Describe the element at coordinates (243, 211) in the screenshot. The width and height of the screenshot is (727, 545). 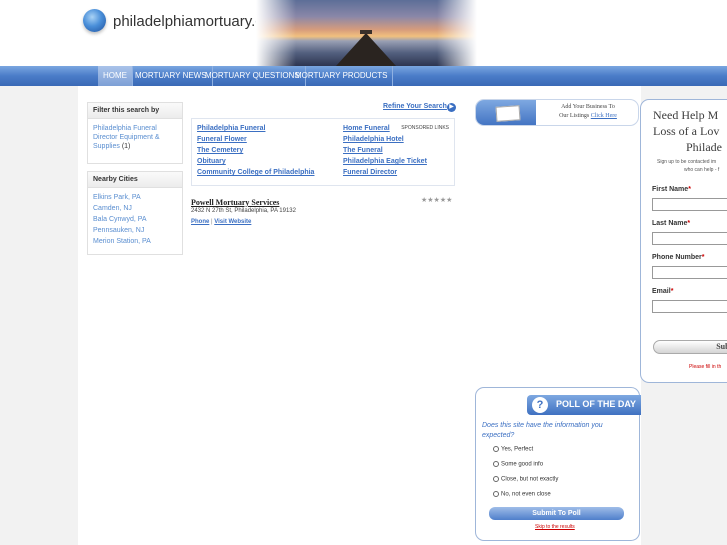
I see `listing-address: 2432 N 27th St, Philadelphia, PA 19132` at that location.